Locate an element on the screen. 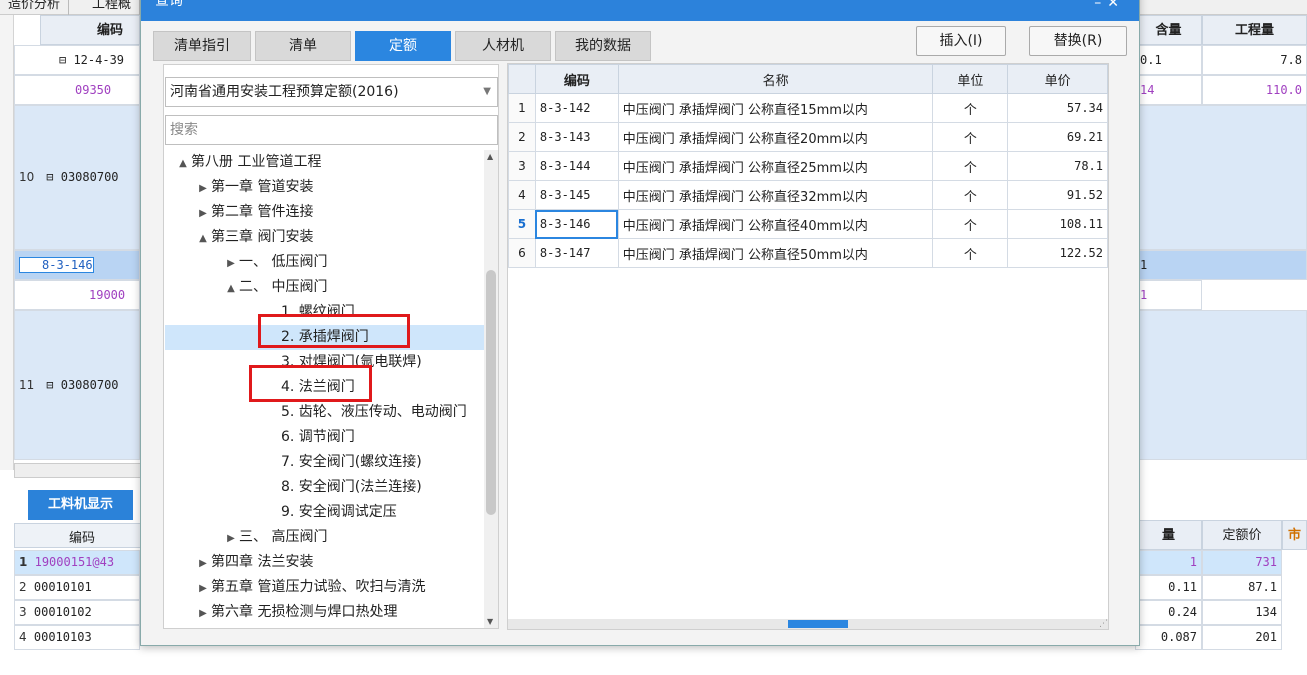 This screenshot has height=675, width=1307. bg-amount-cell: 7.8 is located at coordinates (1254, 60).